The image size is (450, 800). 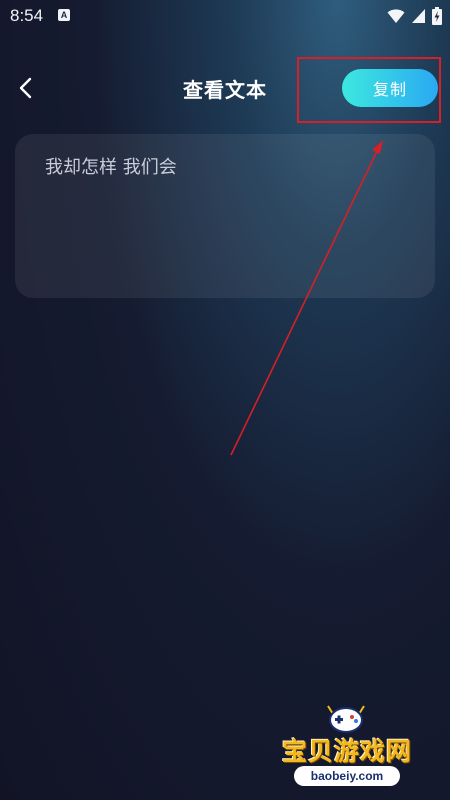 What do you see at coordinates (225, 16) in the screenshot?
I see `status-bar: 8:54 A` at bounding box center [225, 16].